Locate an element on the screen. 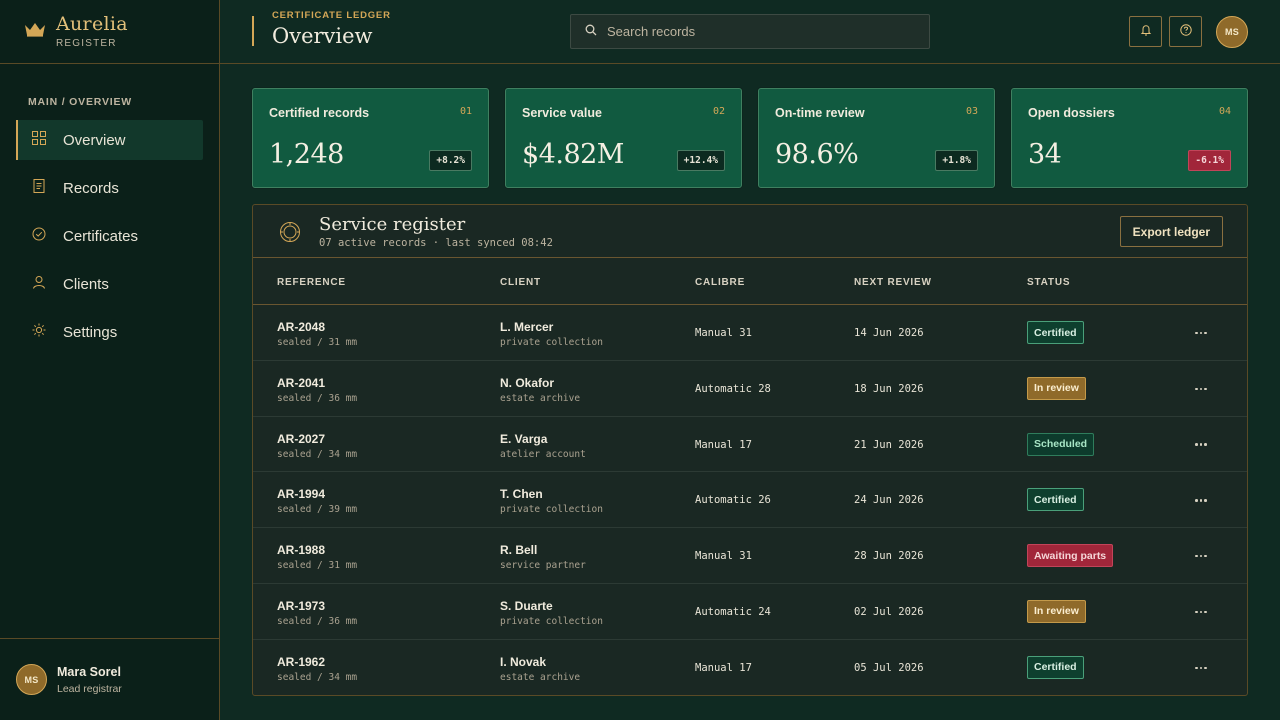 The height and width of the screenshot is (720, 1280). client-type: atelier account is located at coordinates (543, 454).